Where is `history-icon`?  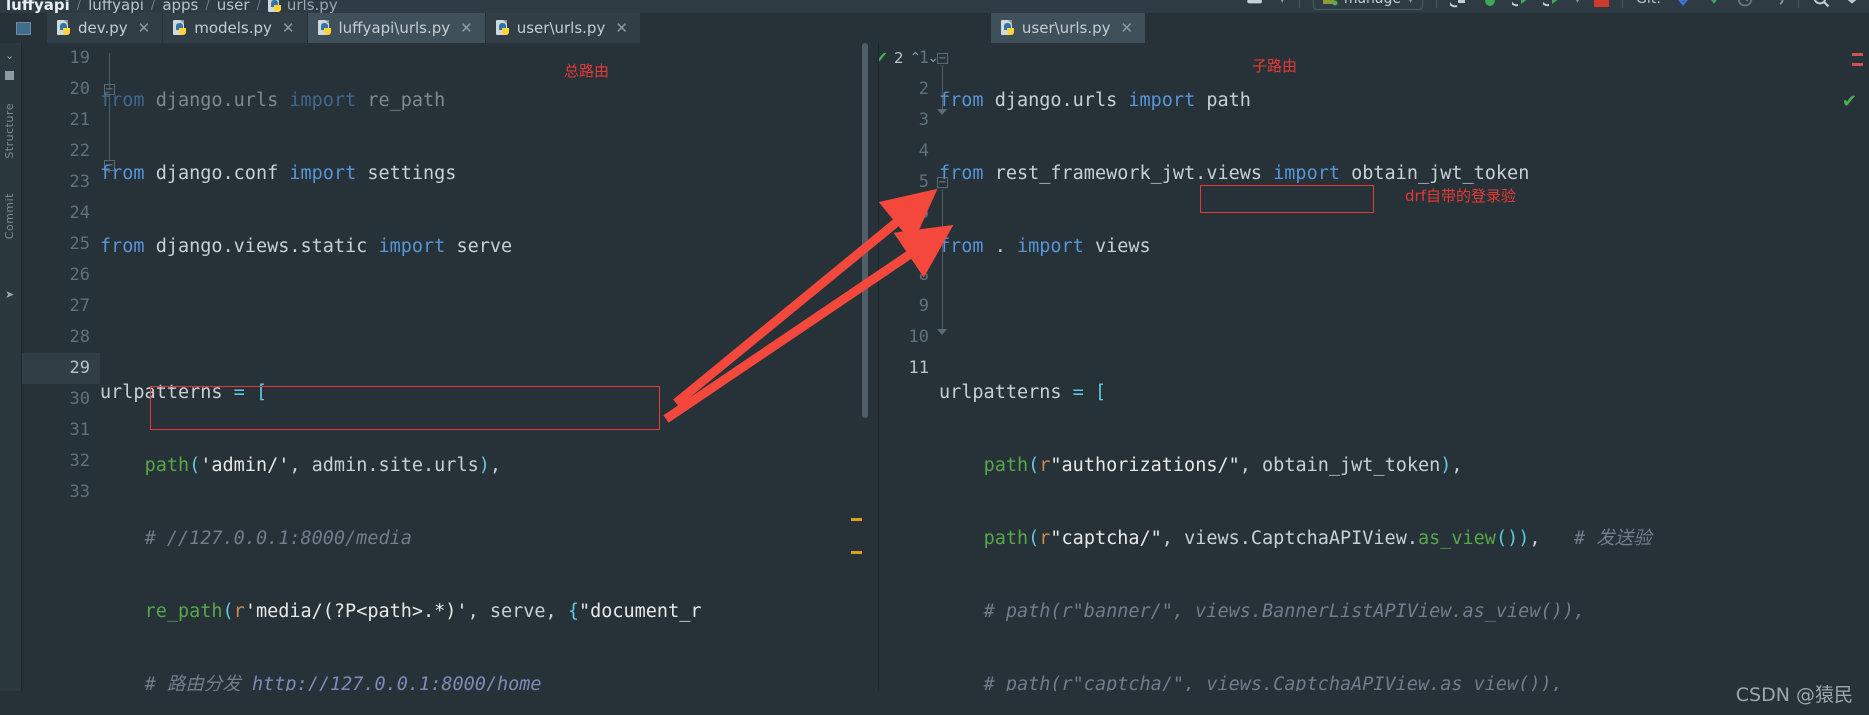
history-icon is located at coordinates (1745, 4).